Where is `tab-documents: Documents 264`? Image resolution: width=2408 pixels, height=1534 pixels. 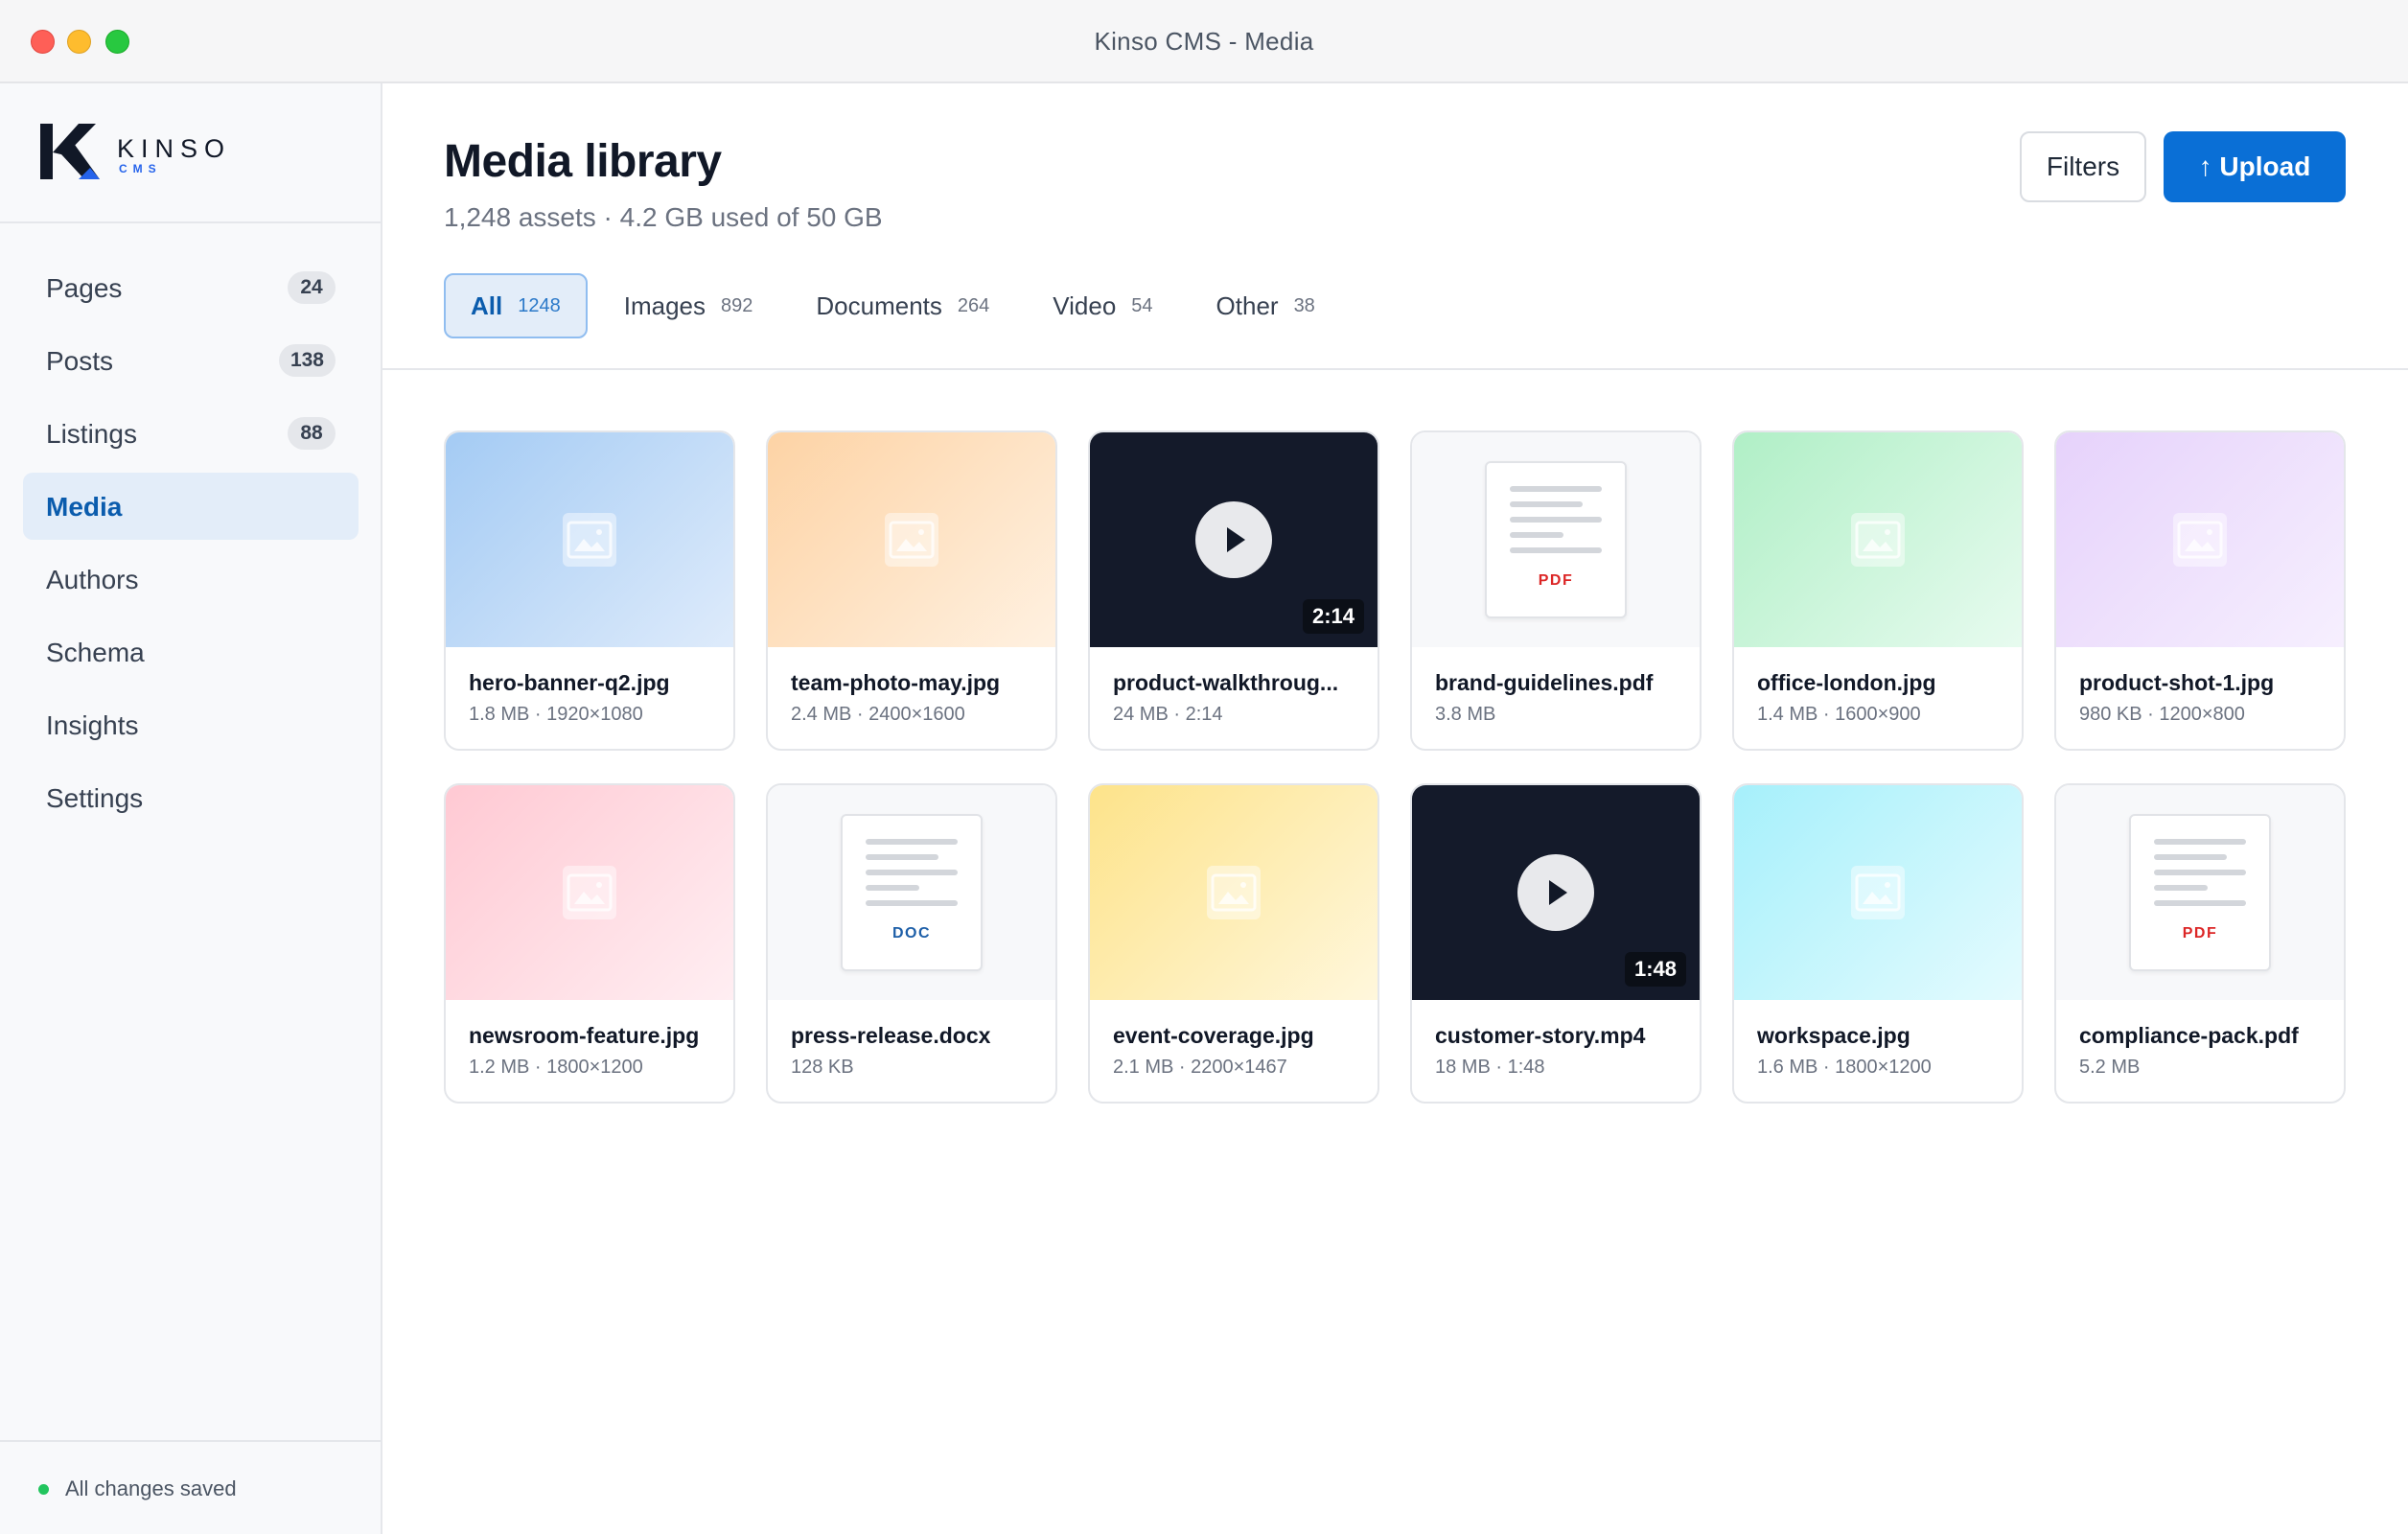 tab-documents: Documents 264 is located at coordinates (902, 305).